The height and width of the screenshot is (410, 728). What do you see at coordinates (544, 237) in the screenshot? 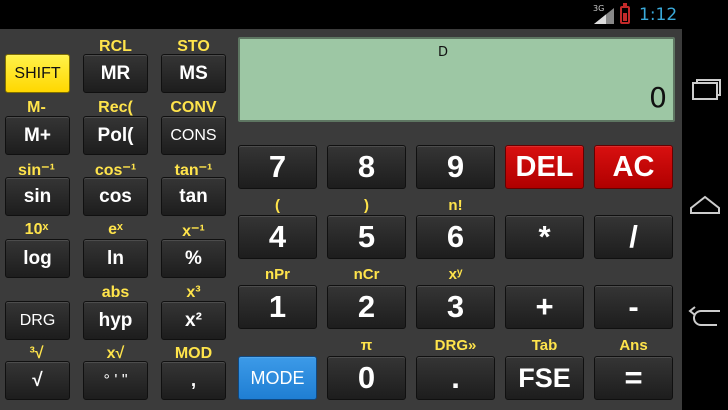
I see `multiply-button: *` at bounding box center [544, 237].